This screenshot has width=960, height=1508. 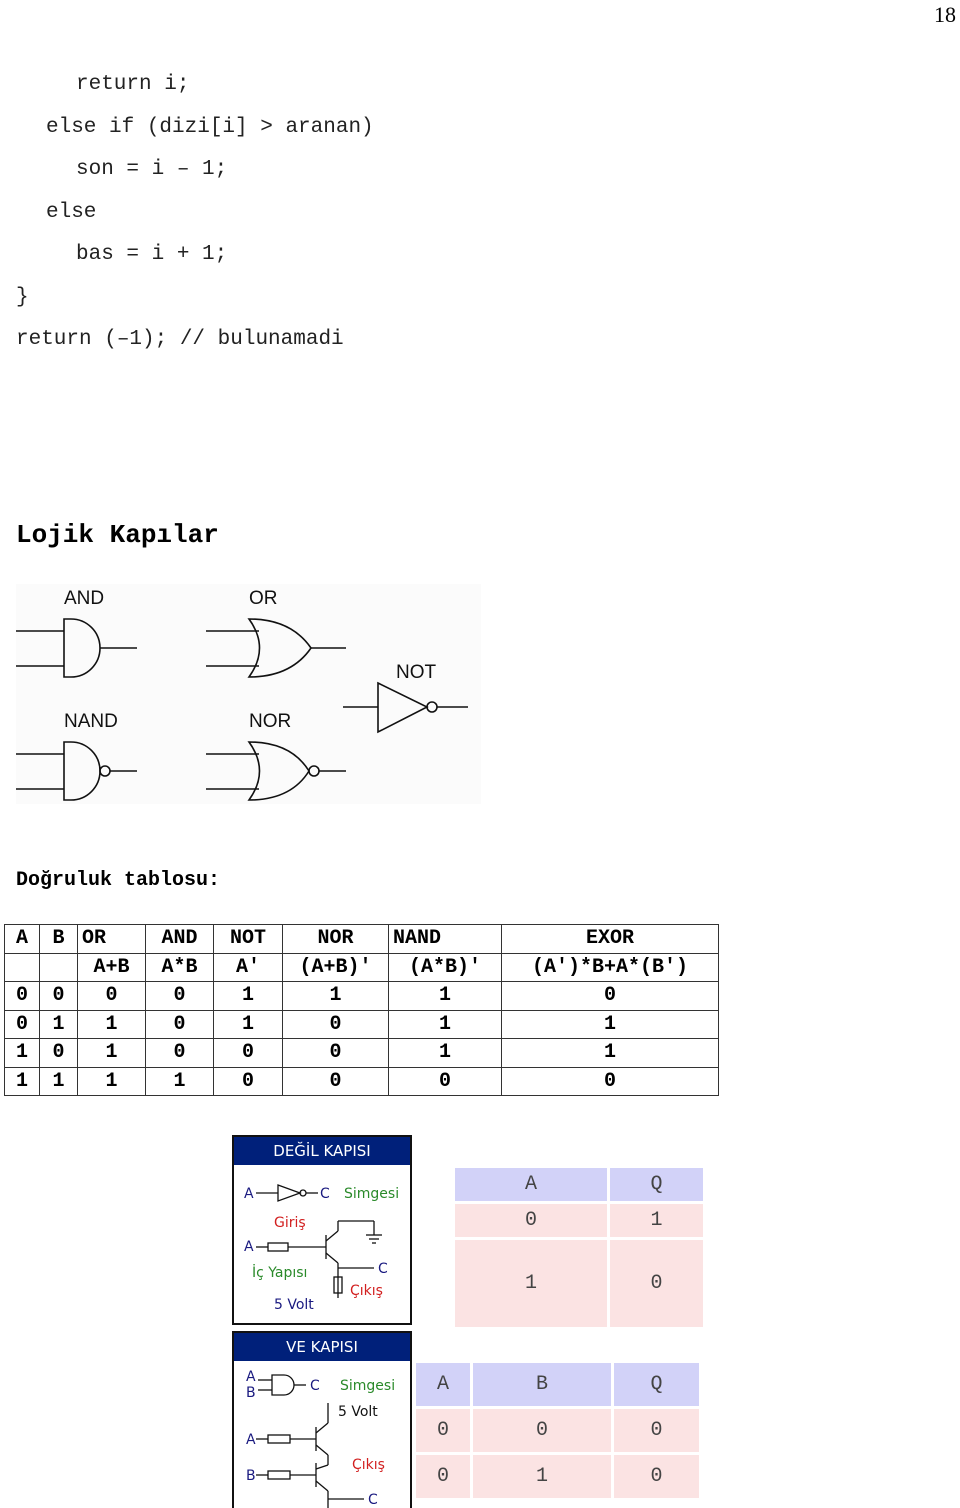 I want to click on and-input-b-label: B, so click(x=251, y=1393).